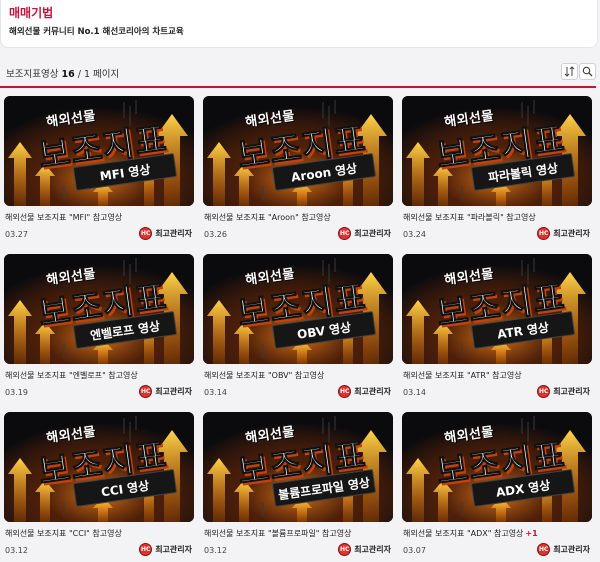 The width and height of the screenshot is (600, 562). Describe the element at coordinates (298, 87) in the screenshot. I see `list-divider` at that location.